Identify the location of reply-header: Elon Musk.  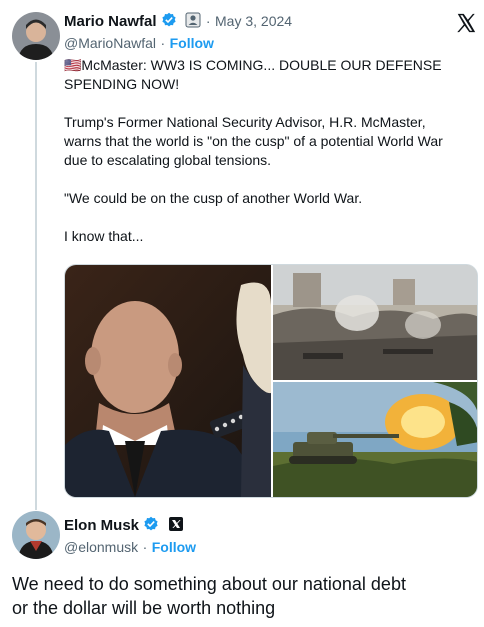
(124, 525).